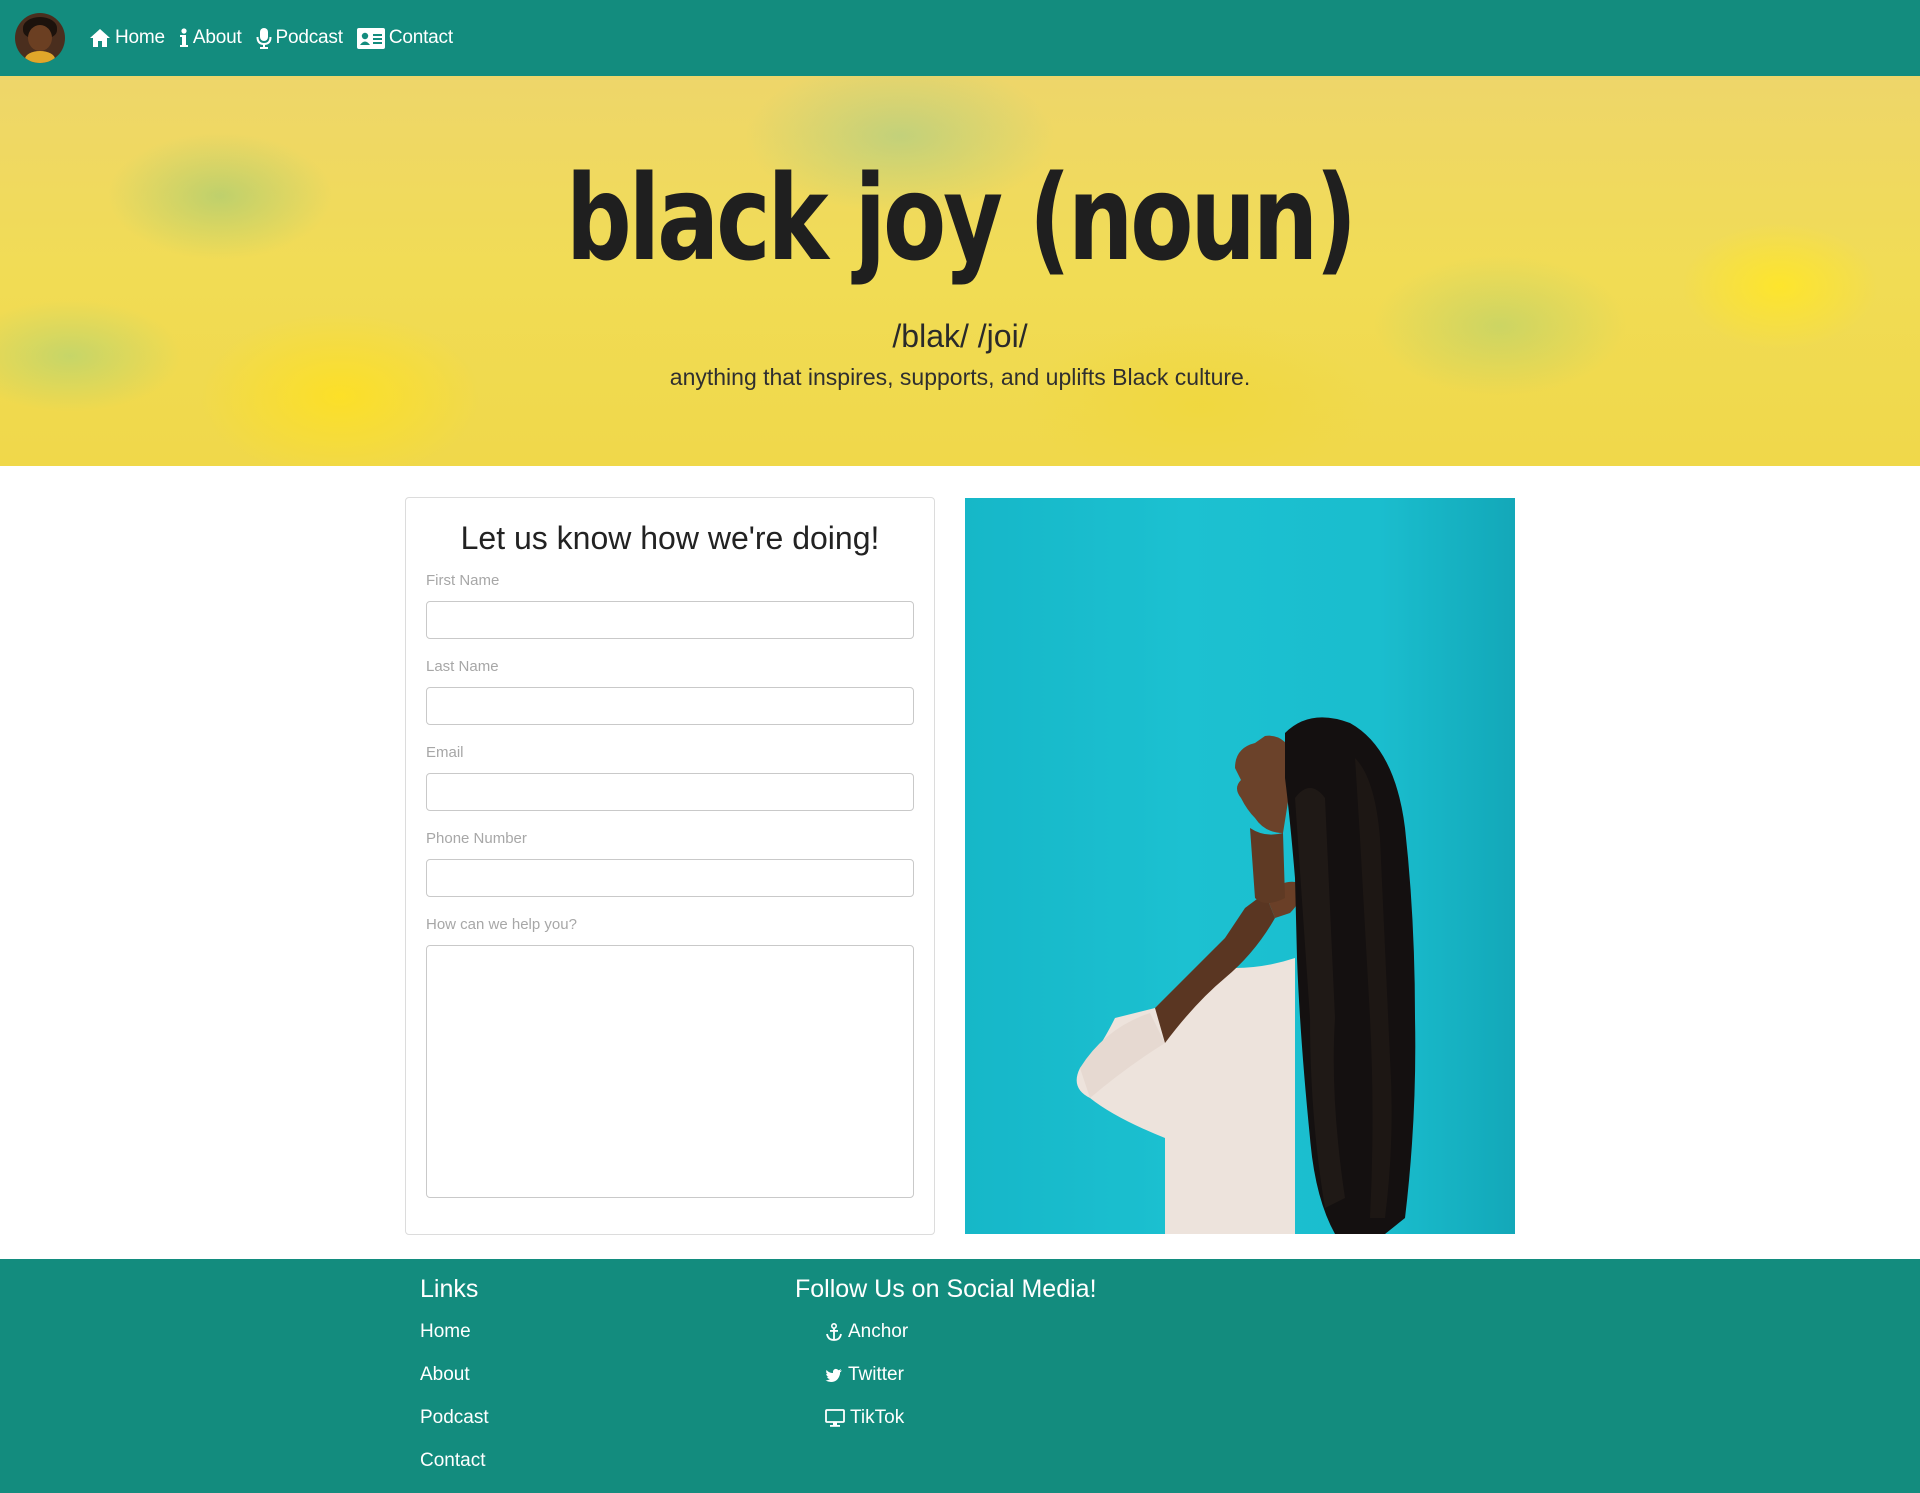 The image size is (1920, 1493). I want to click on first-name-field, so click(670, 620).